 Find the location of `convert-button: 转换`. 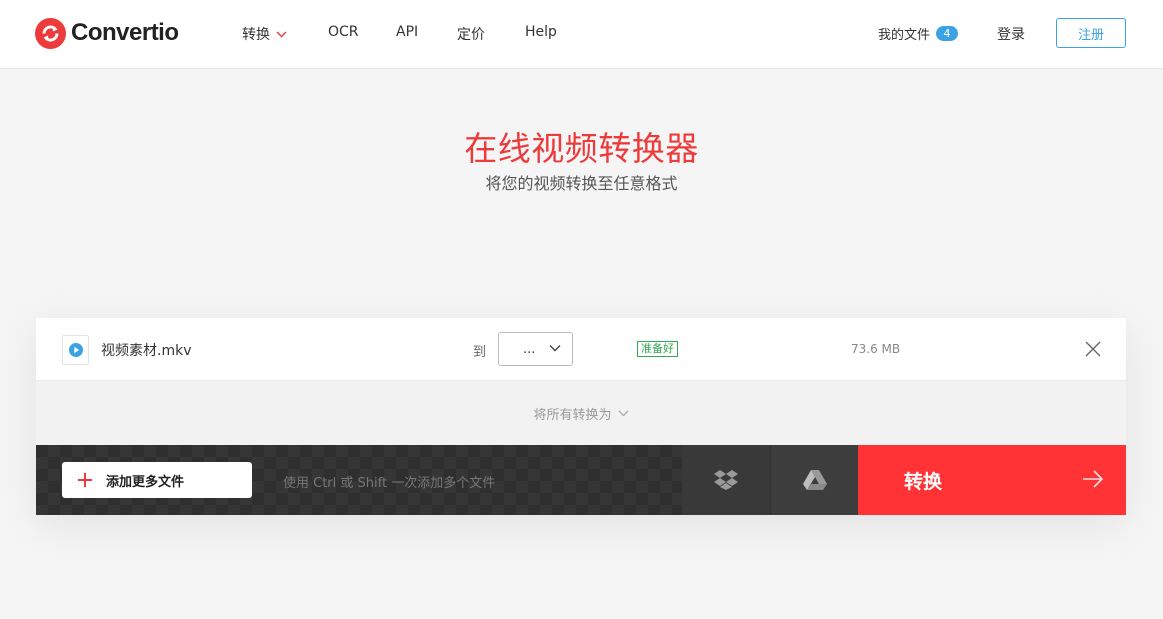

convert-button: 转换 is located at coordinates (992, 480).